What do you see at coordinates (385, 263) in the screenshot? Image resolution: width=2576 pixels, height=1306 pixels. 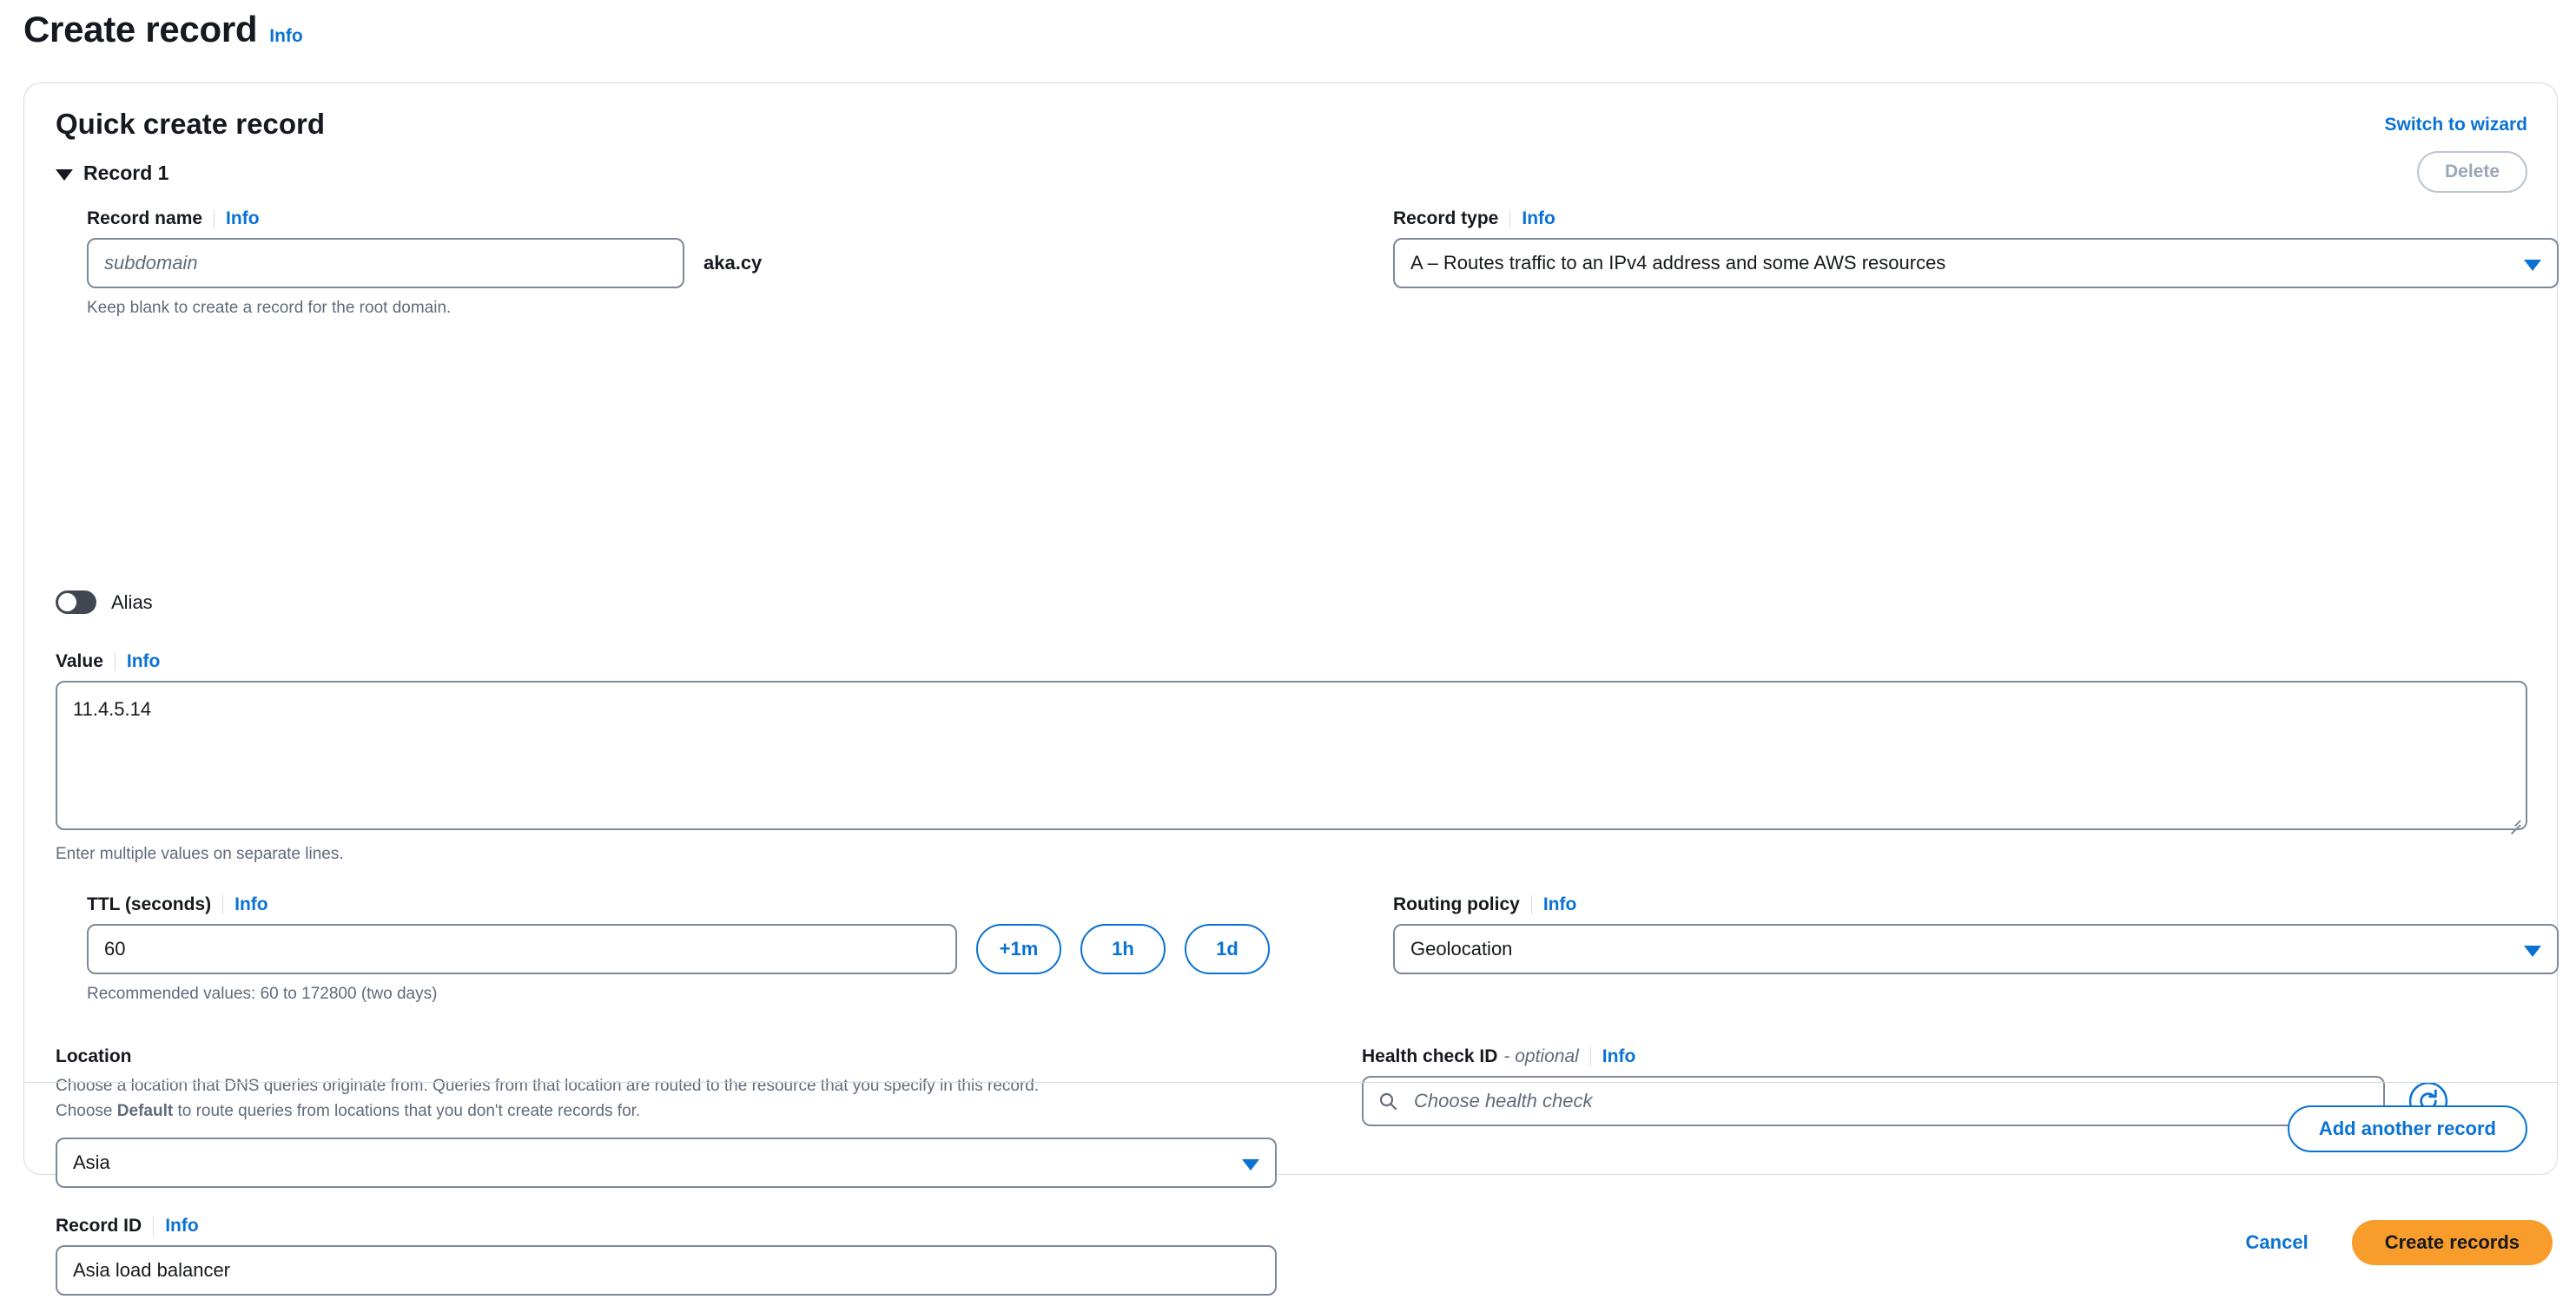 I see `record-name-input` at bounding box center [385, 263].